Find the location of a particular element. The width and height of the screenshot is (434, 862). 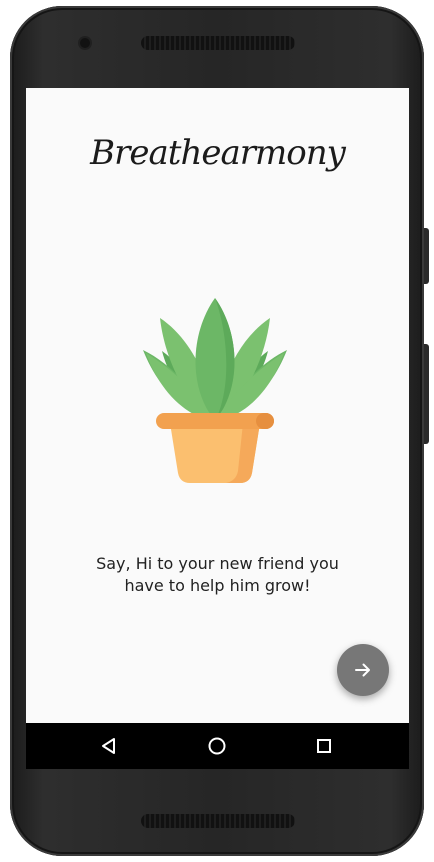

nav-home-button is located at coordinates (217, 746).